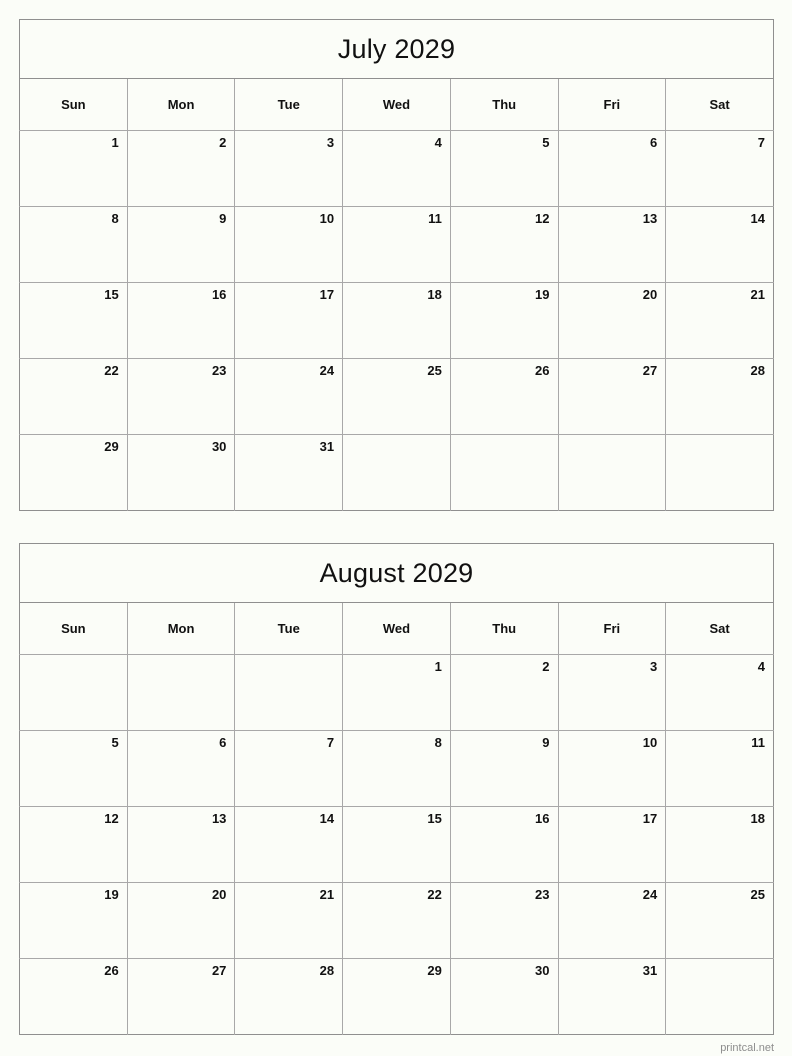 The width and height of the screenshot is (792, 1056). What do you see at coordinates (111, 294) in the screenshot?
I see `day-number: 15` at bounding box center [111, 294].